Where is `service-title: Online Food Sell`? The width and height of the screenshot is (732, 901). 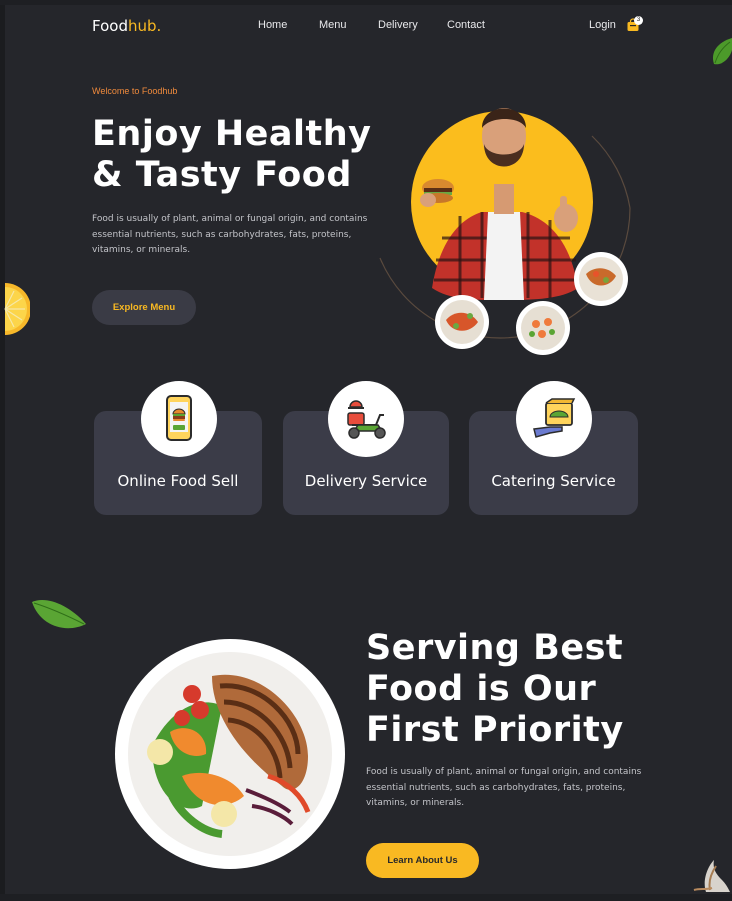
service-title: Online Food Sell is located at coordinates (178, 481).